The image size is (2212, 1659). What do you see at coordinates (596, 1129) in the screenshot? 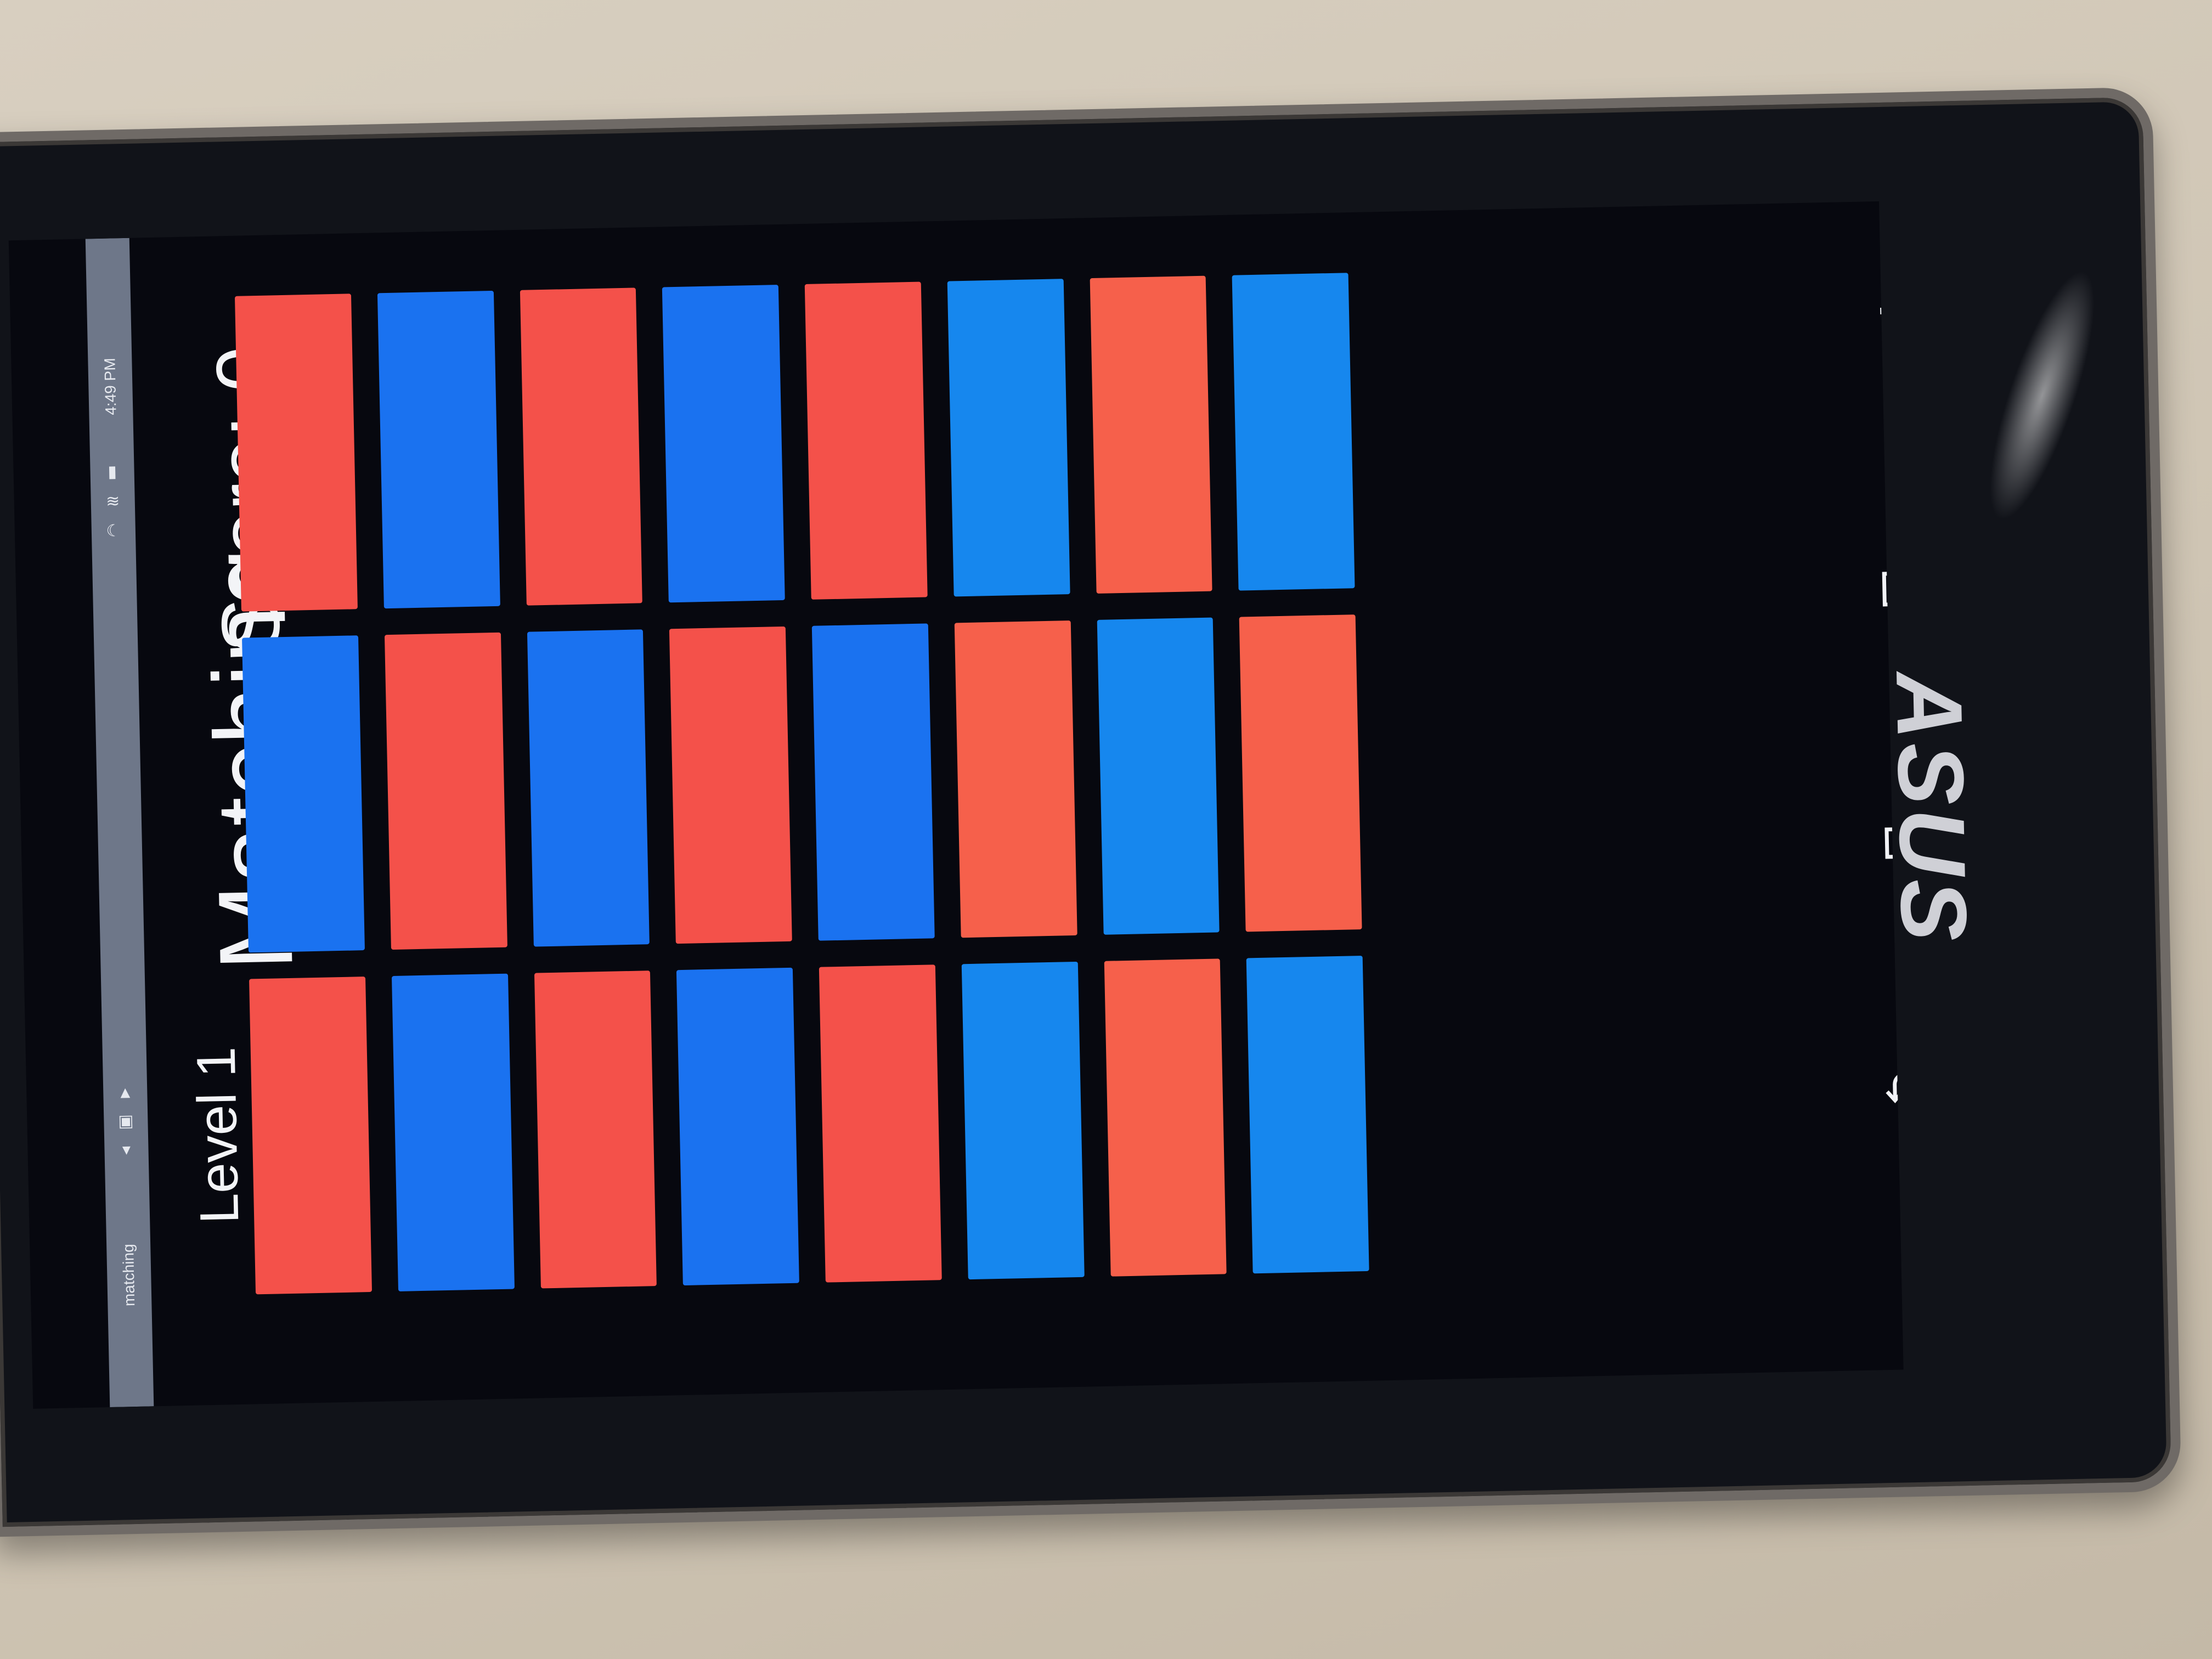
I see `tile-red-r3-c3` at bounding box center [596, 1129].